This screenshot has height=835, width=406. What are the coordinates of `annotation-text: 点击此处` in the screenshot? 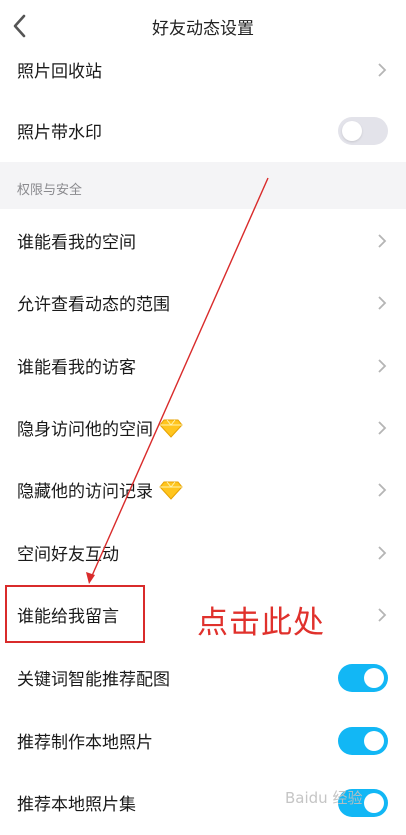 It's located at (261, 623).